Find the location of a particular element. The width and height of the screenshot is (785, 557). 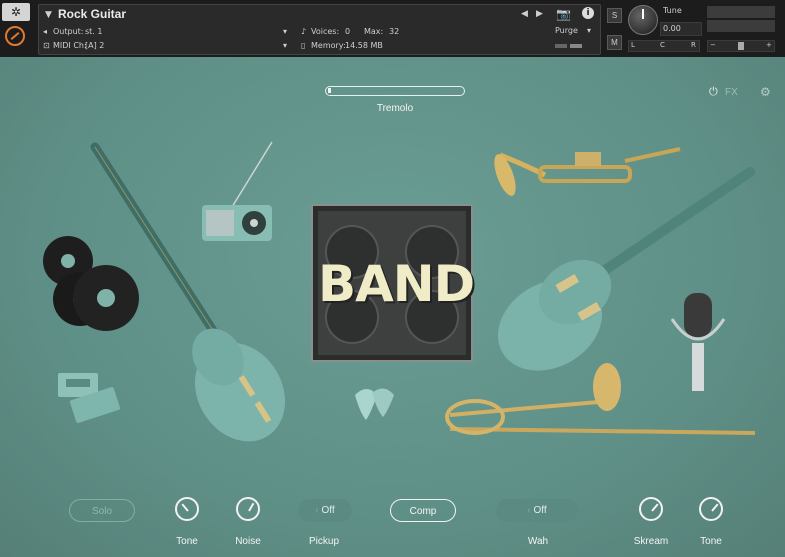

comp-button: Comp is located at coordinates (423, 510).